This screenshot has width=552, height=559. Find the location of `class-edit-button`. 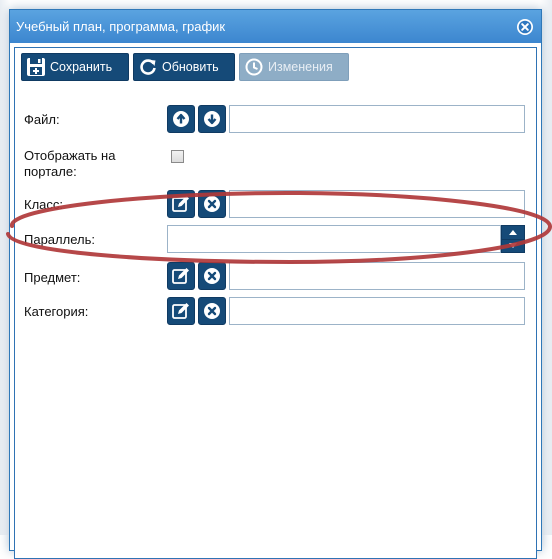

class-edit-button is located at coordinates (181, 204).